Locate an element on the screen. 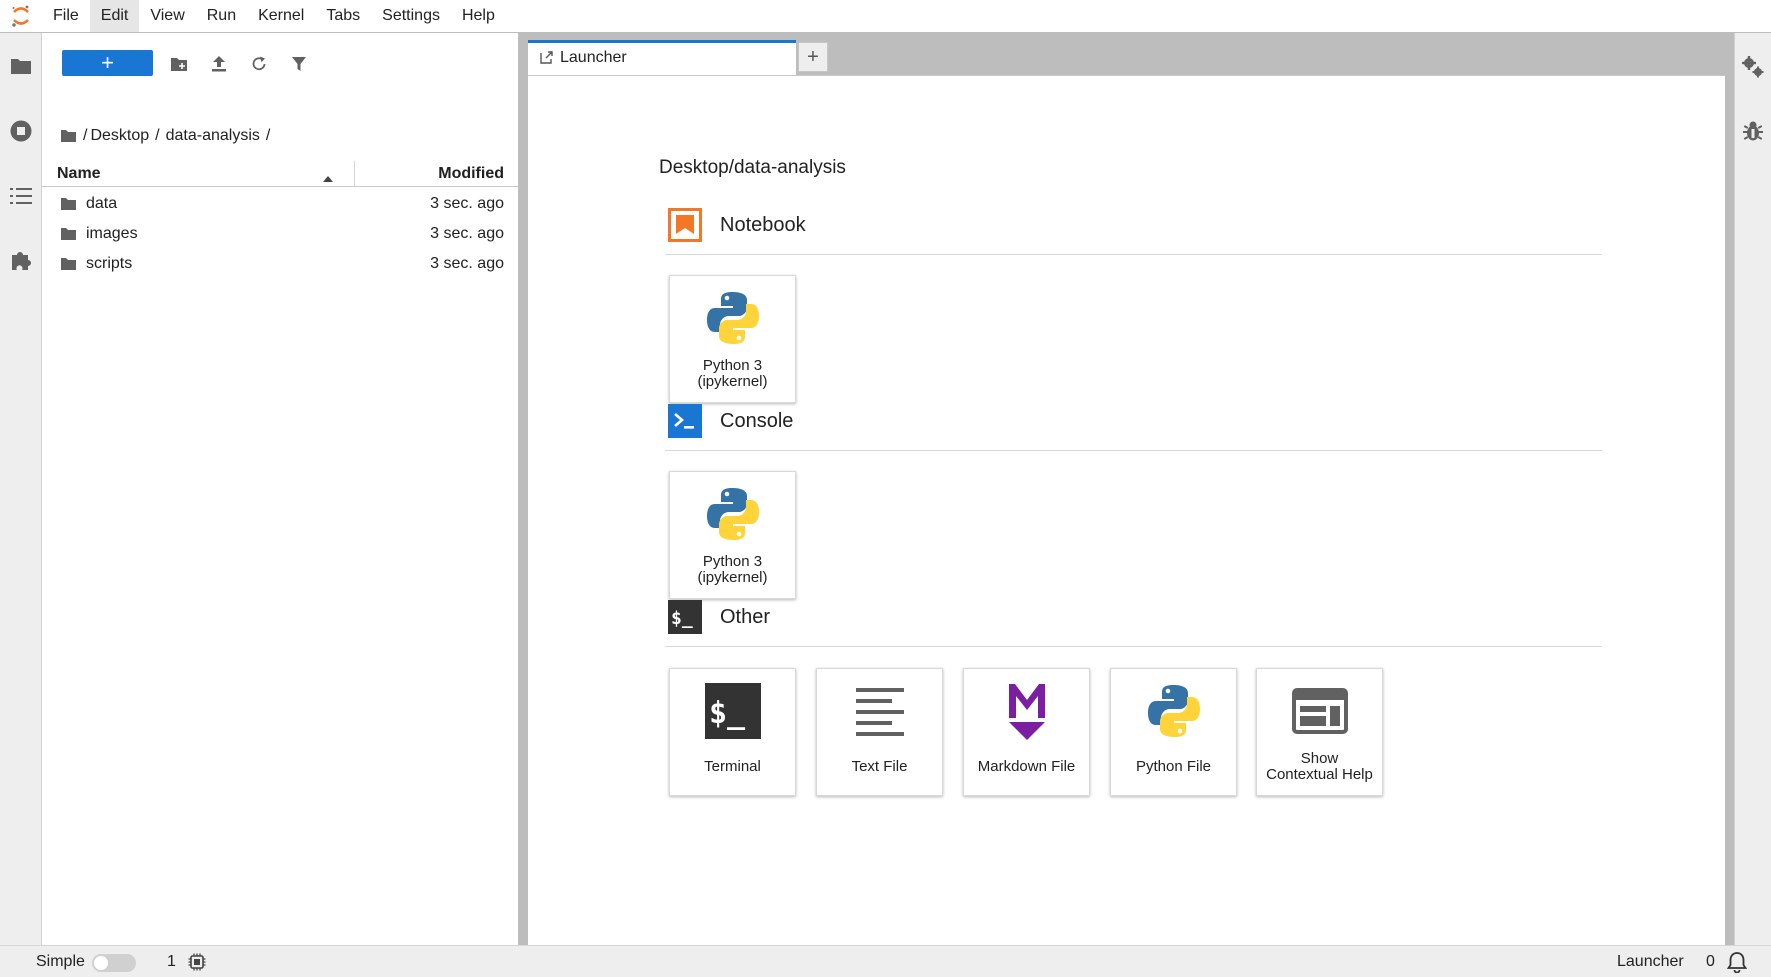 The image size is (1771, 977). file-name: scripts is located at coordinates (109, 263).